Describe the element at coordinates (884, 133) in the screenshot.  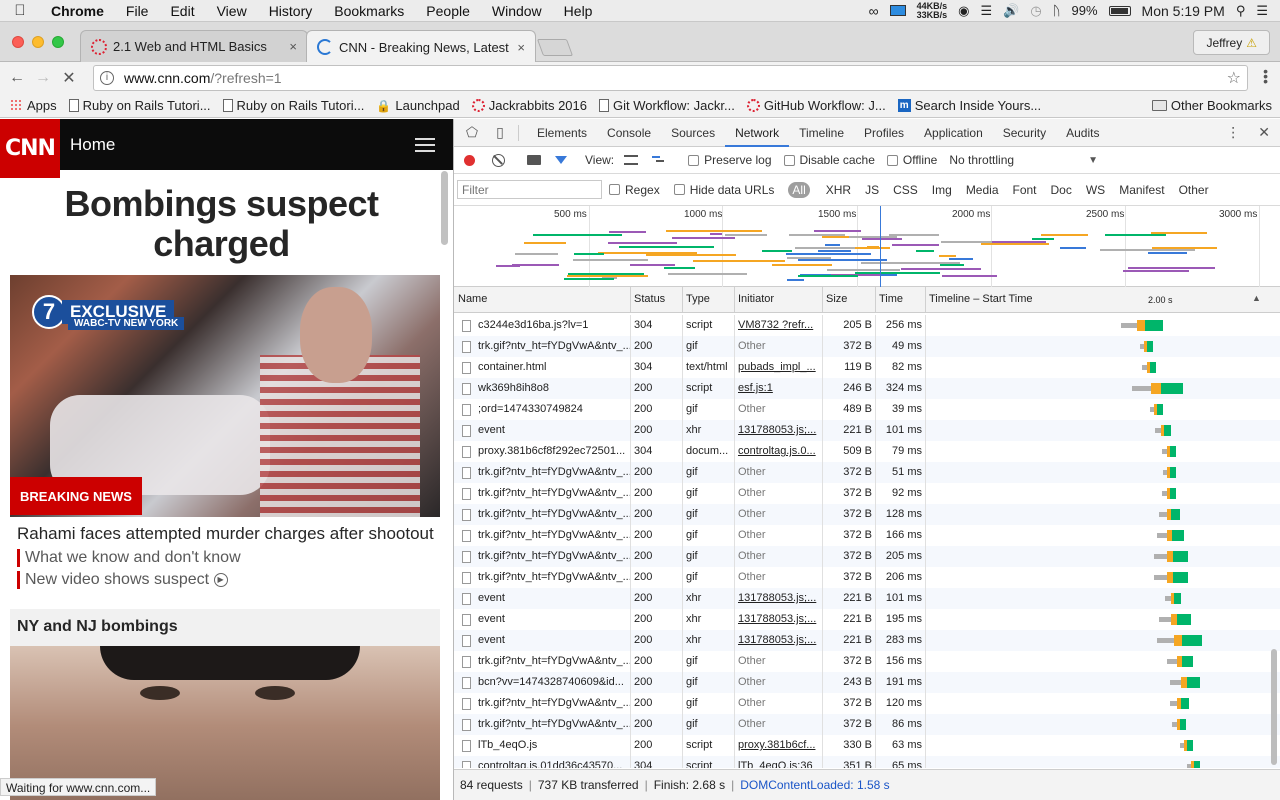
I see `tab-profiles: Profiles` at that location.